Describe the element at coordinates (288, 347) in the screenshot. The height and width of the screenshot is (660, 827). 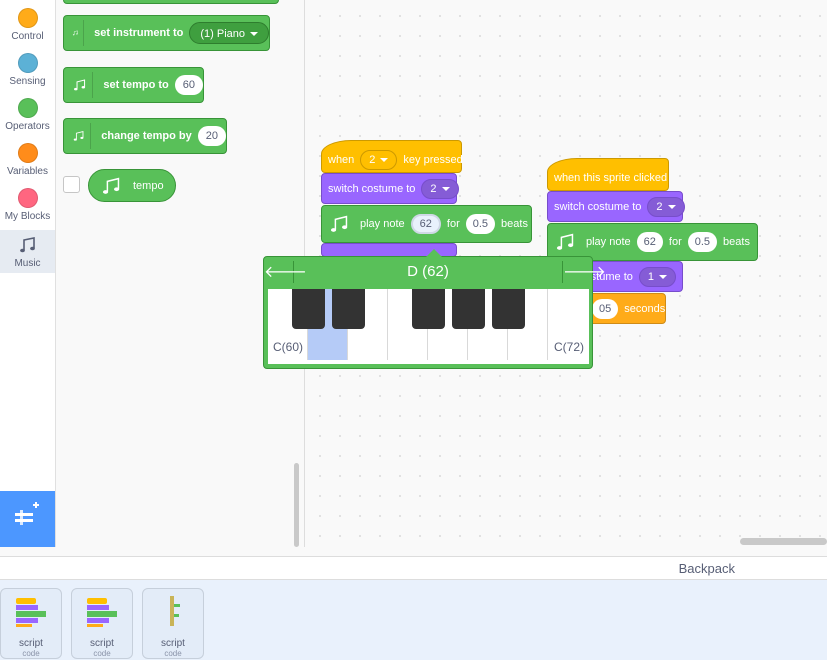
I see `low-note-label: C(60)` at that location.